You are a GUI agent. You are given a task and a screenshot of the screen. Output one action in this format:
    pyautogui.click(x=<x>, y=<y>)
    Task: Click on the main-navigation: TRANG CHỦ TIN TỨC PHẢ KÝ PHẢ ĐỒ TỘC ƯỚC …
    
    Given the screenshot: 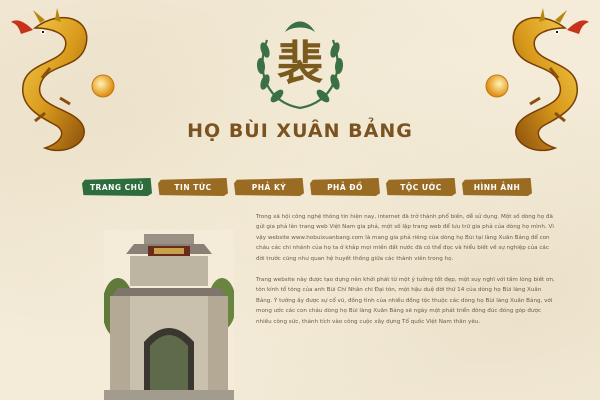 What is the action you would take?
    pyautogui.click(x=307, y=187)
    